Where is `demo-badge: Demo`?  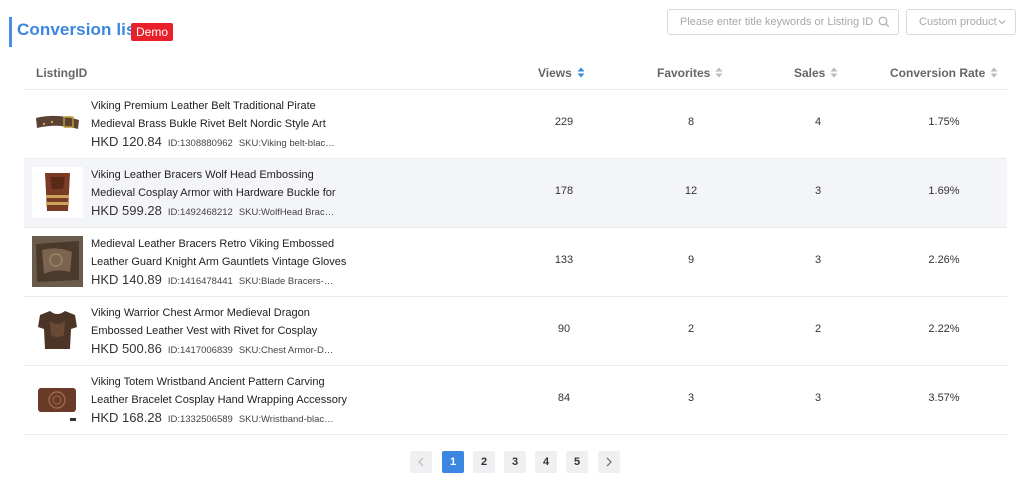
demo-badge: Demo is located at coordinates (152, 32).